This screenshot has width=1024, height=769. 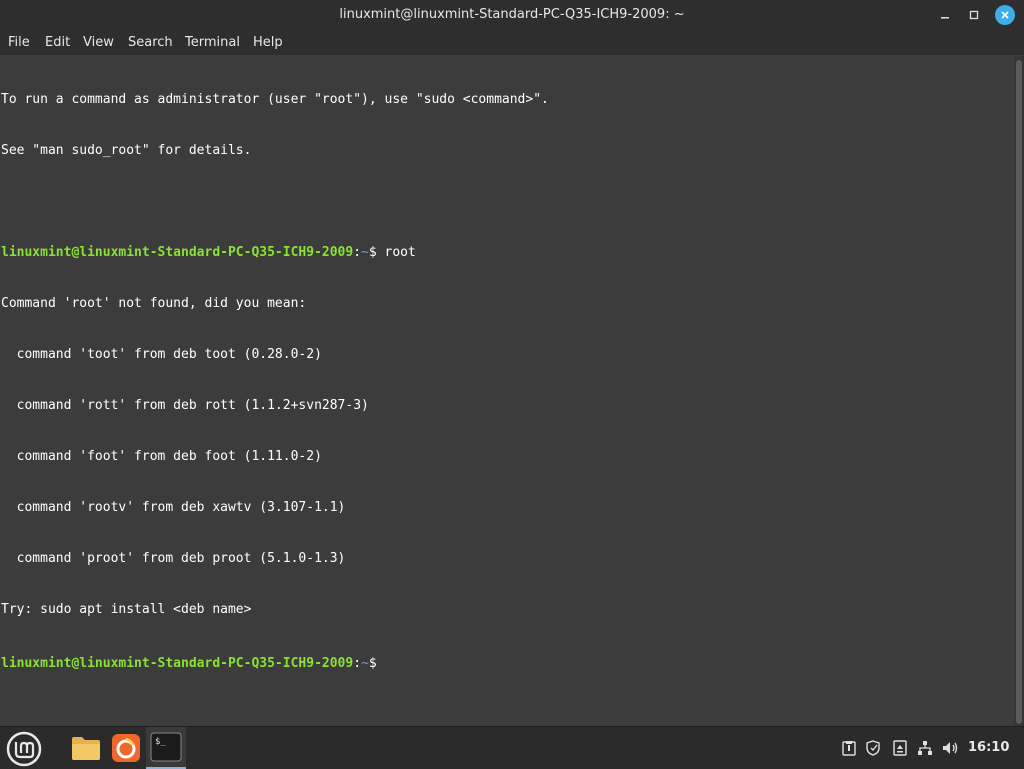 I want to click on mint-logo-icon, so click(x=24, y=749).